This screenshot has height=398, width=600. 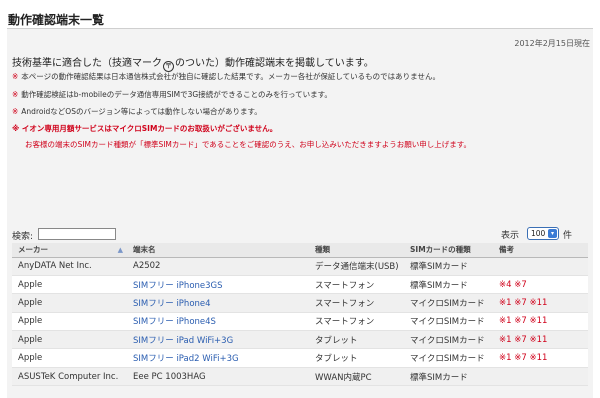 I want to click on note-3: ※ AndroidなどOSのバージョン等によっては動作しない場合があります。, so click(x=137, y=111).